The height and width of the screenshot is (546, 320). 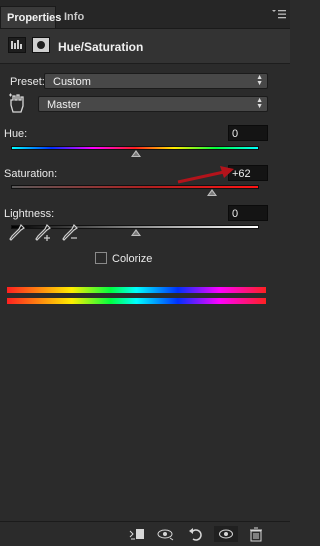 I want to click on tab-info: Info, so click(x=73, y=17).